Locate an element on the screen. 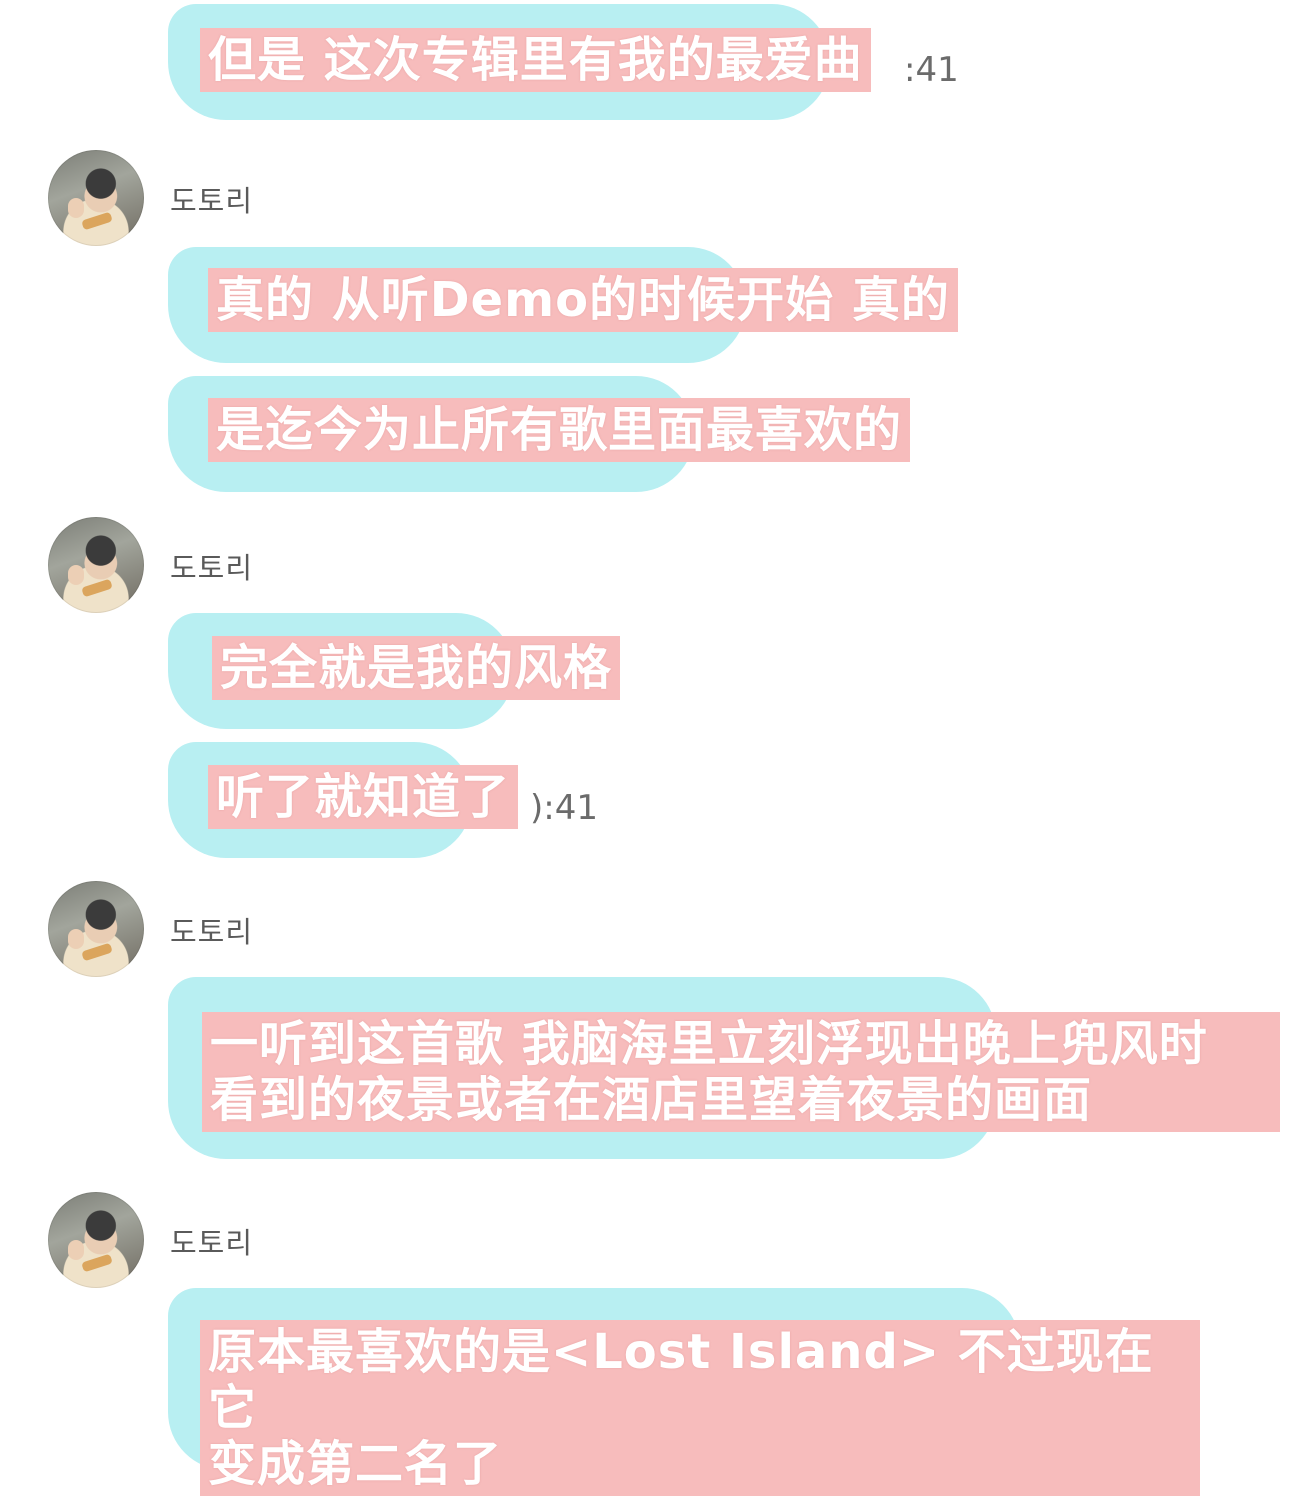  message-caption: 一听到这首歌 我脑海里立刻浮现出晚上兜风时 看到的夜景或者在酒店里望着夜景的画面 is located at coordinates (741, 1072).